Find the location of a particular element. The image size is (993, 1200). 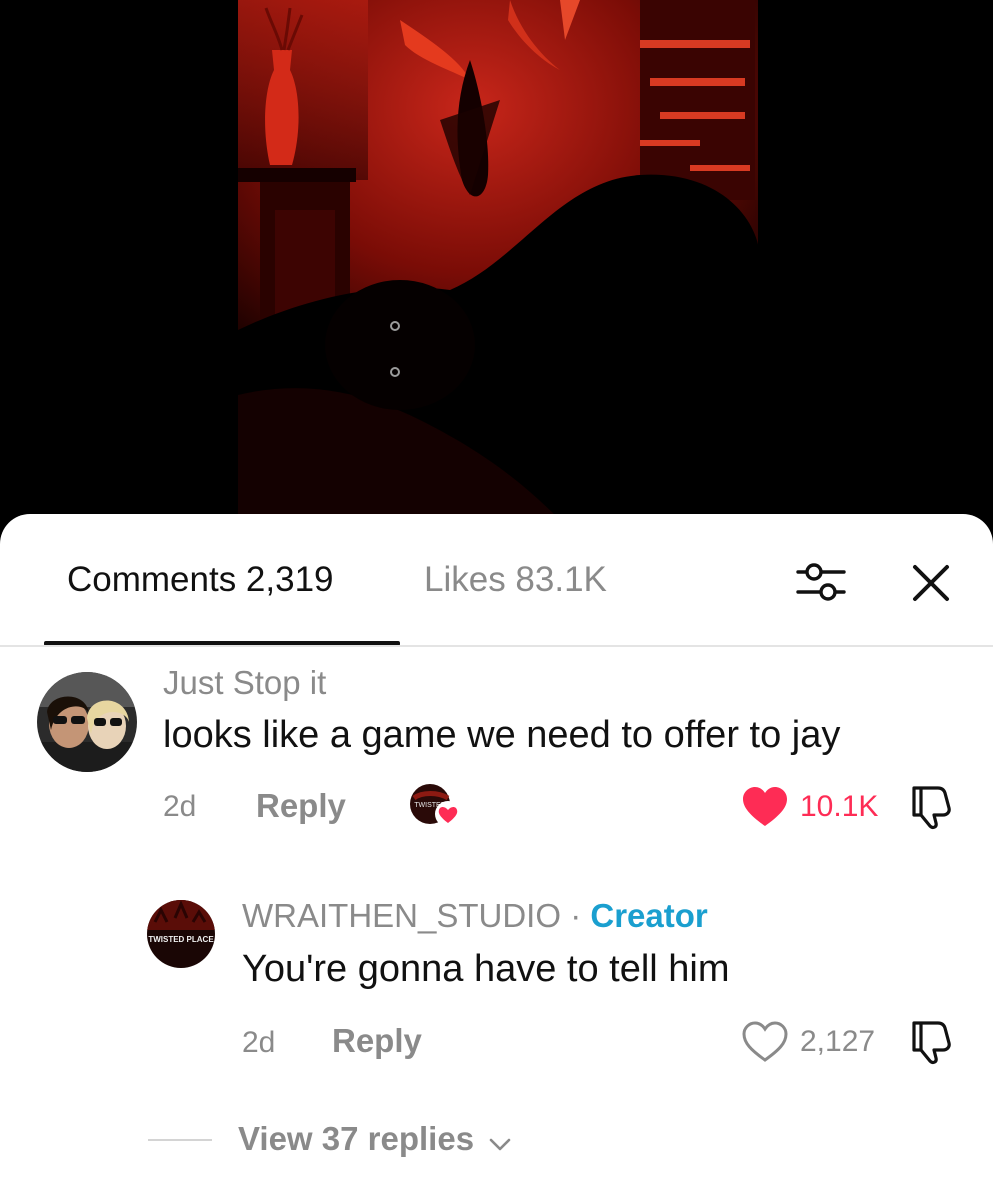

comment-text: You're gonna have to tell him is located at coordinates (486, 969).